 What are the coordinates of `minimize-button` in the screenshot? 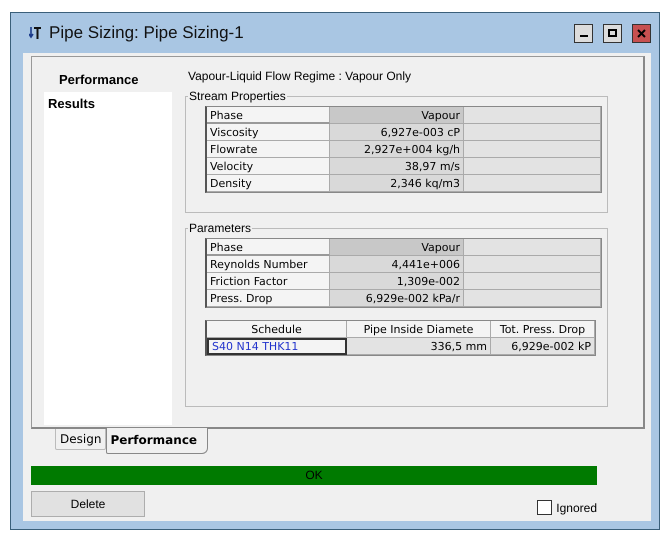 It's located at (583, 33).